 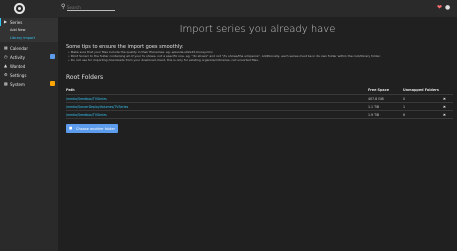 What do you see at coordinates (29, 30) in the screenshot?
I see `sidebar-item-add-new: Add New` at bounding box center [29, 30].